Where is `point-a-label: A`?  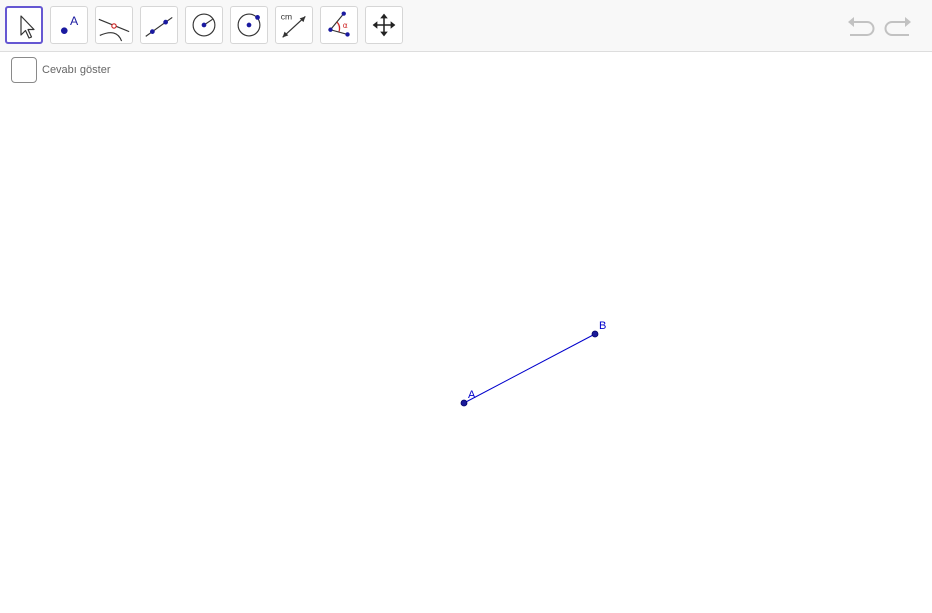
point-a-label: A is located at coordinates (472, 395).